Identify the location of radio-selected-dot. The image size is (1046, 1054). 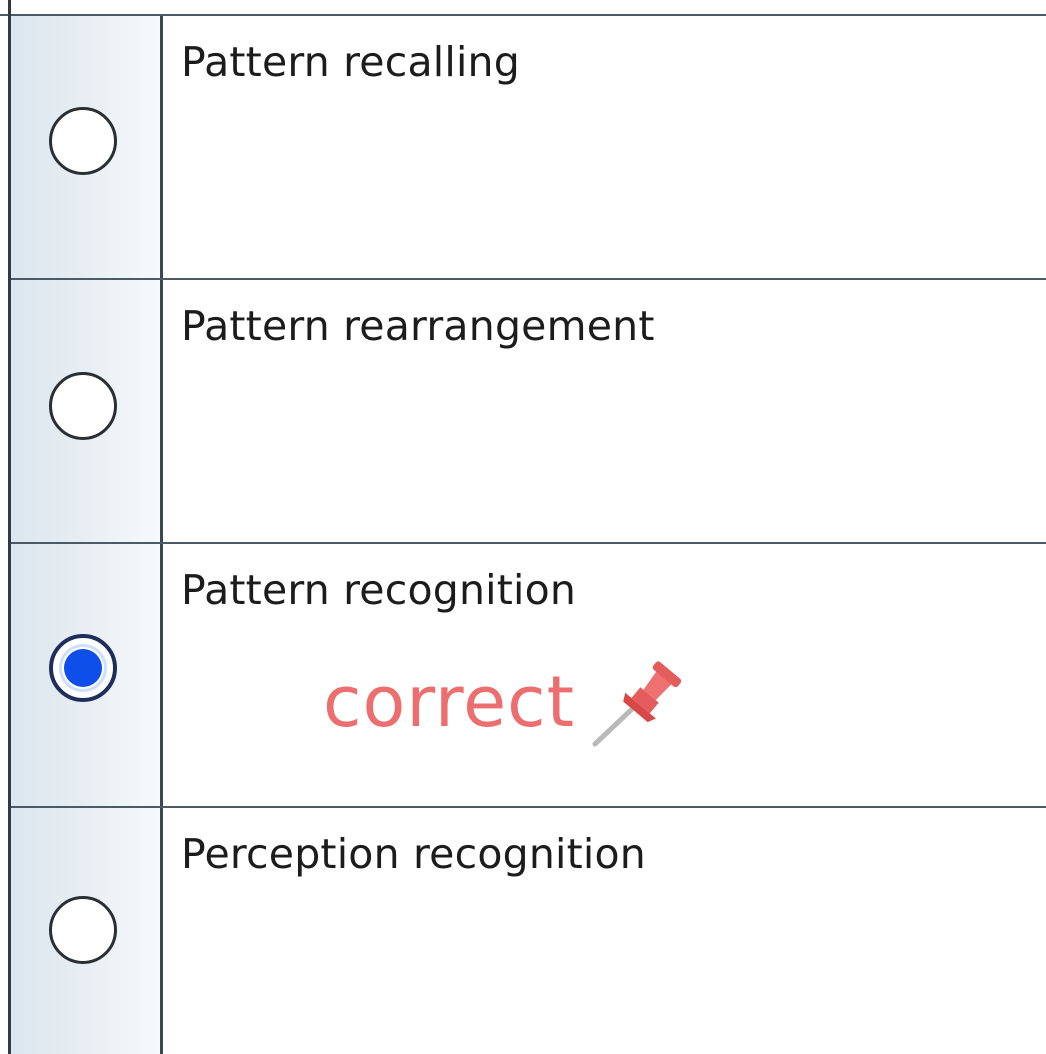
(83, 668).